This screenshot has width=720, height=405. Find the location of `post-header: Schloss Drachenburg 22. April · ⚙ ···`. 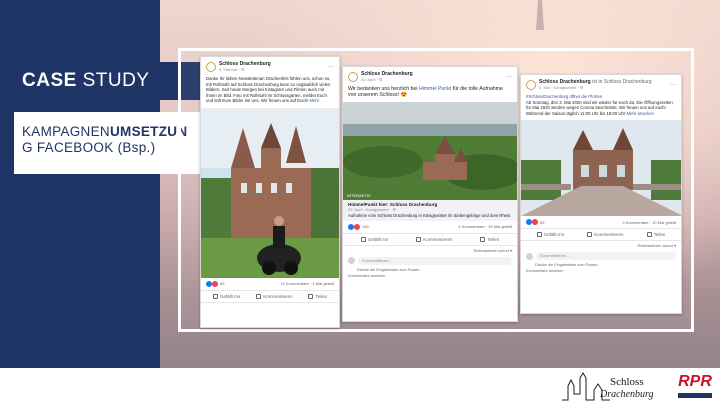

post-header: Schloss Drachenburg 22. April · ⚙ ··· is located at coordinates (430, 75).